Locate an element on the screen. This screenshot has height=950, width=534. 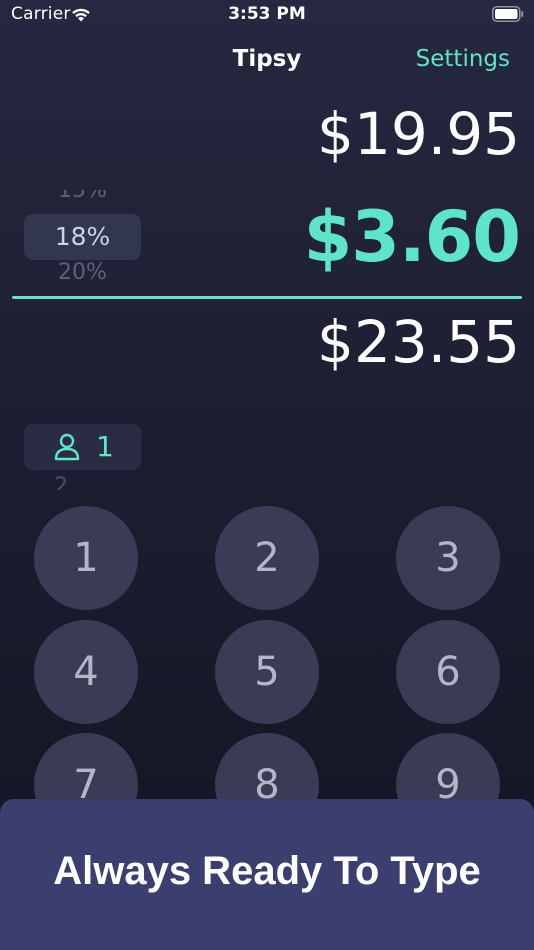
keypad-key-1: 1 is located at coordinates (86, 558).